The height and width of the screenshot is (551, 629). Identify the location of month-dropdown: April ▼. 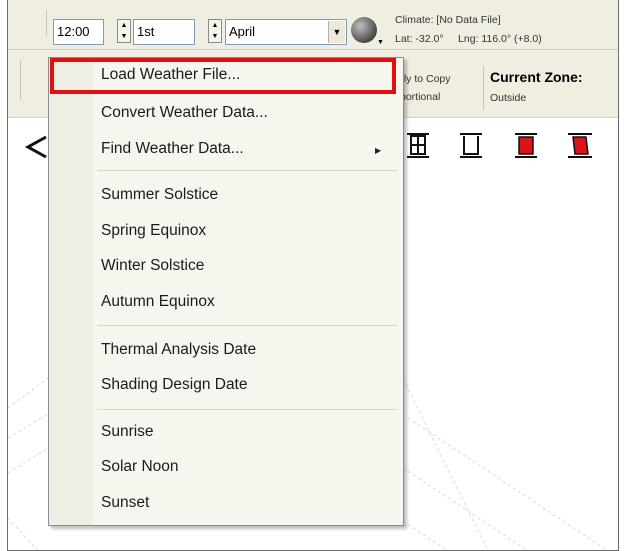
(286, 32).